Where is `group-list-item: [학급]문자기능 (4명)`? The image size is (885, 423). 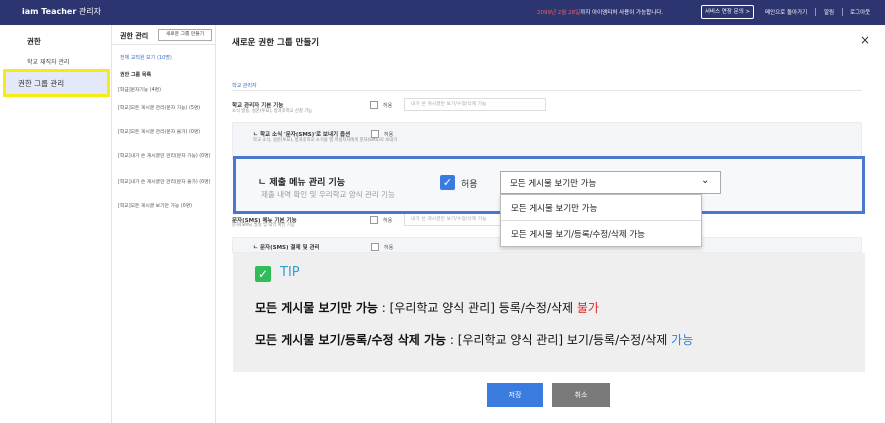
group-list-item: [학급]문자기능 (4명) is located at coordinates (165, 91).